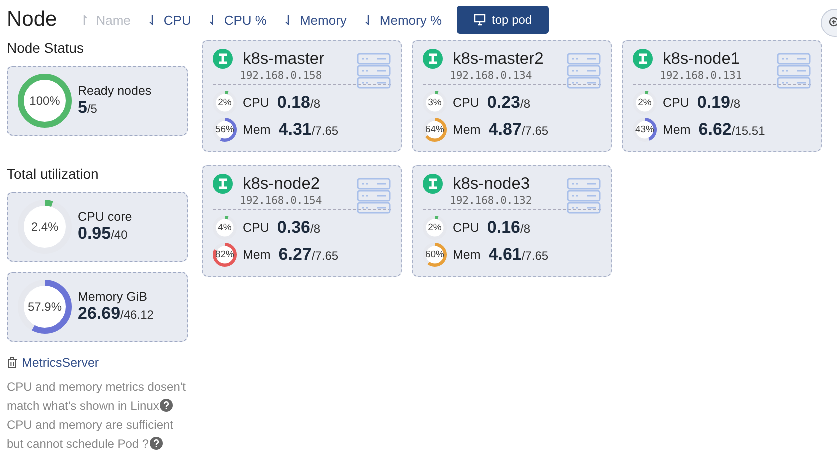 The height and width of the screenshot is (461, 837). I want to click on page-title: Node, so click(32, 20).